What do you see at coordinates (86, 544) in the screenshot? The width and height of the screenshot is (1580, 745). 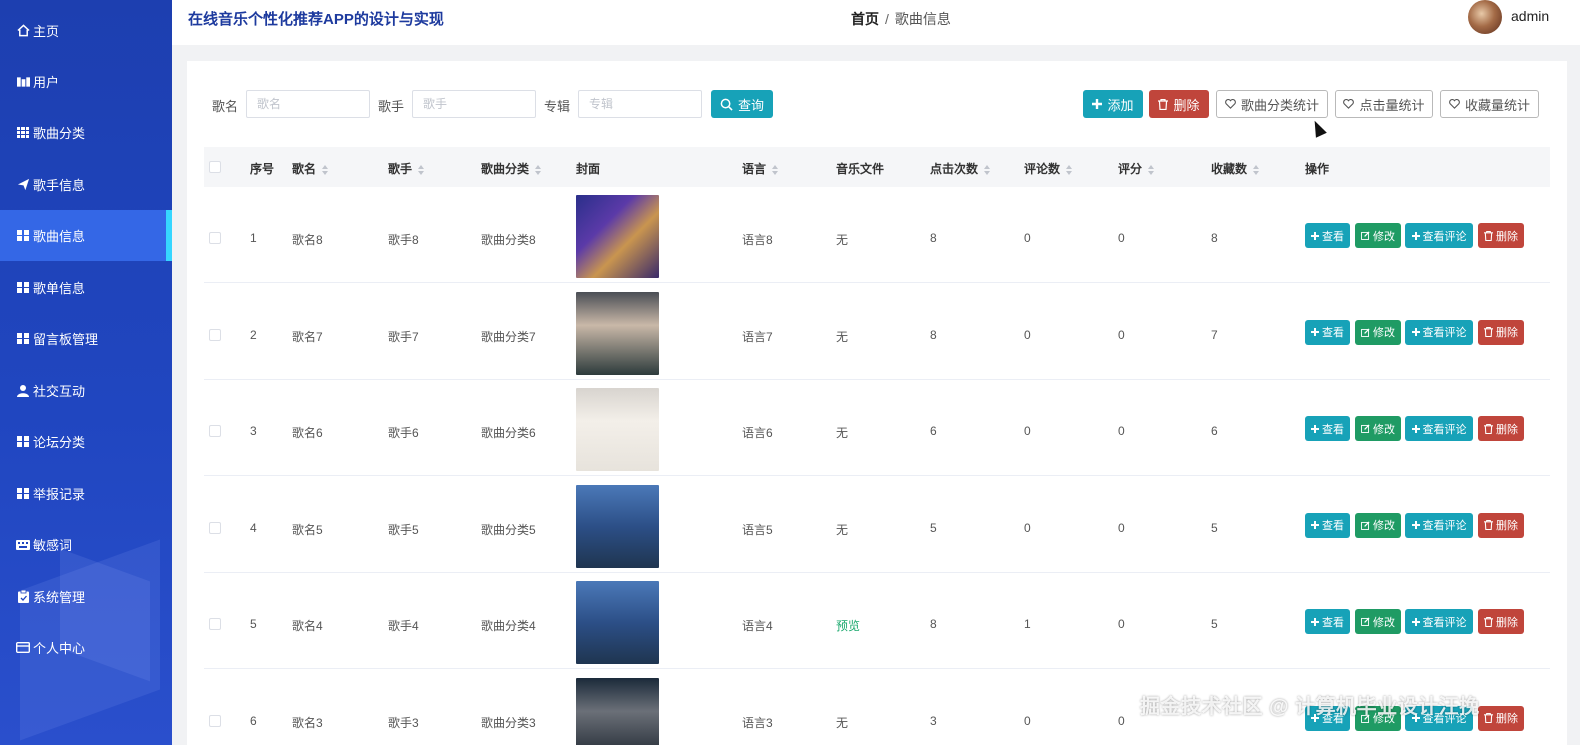 I see `sidebar-item-sensitive-words: 敏感词` at bounding box center [86, 544].